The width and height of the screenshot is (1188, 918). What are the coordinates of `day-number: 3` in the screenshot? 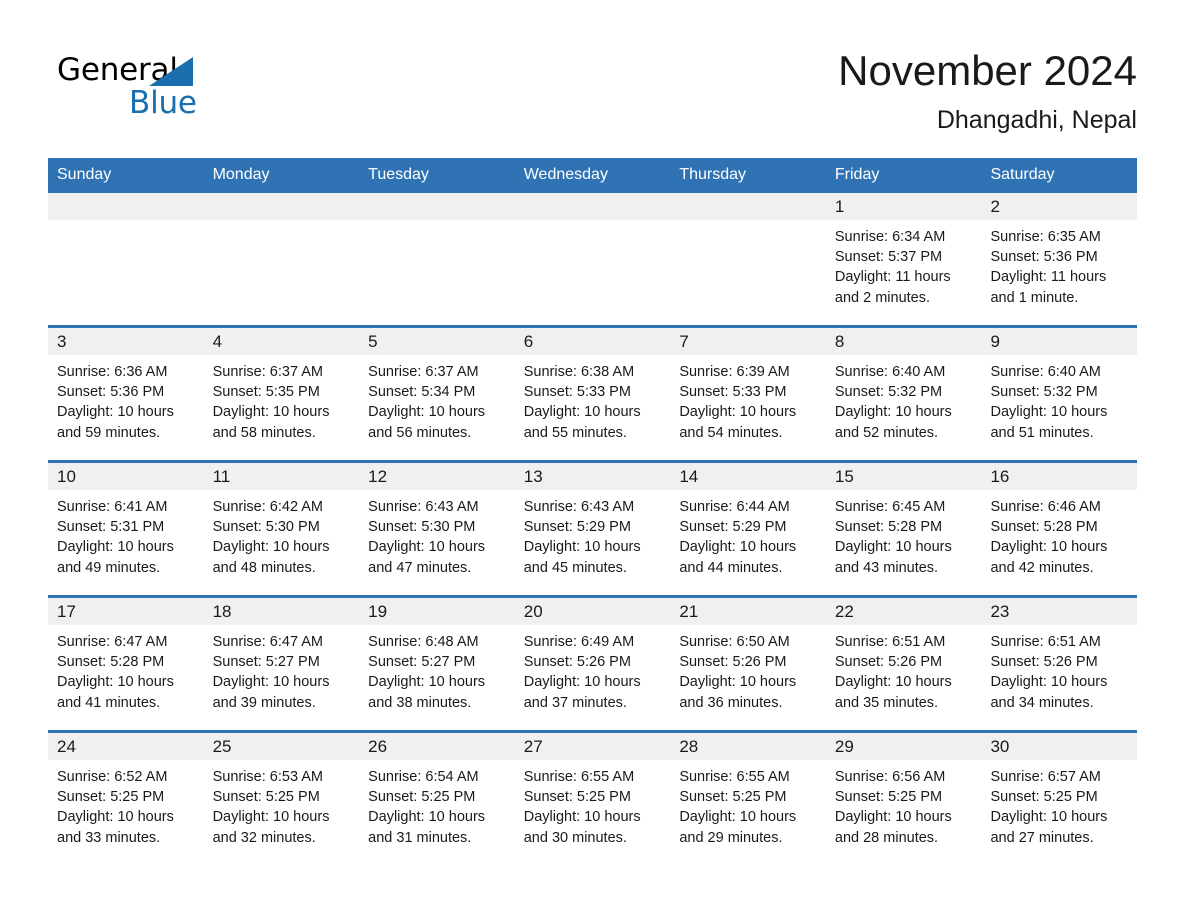 It's located at (126, 341).